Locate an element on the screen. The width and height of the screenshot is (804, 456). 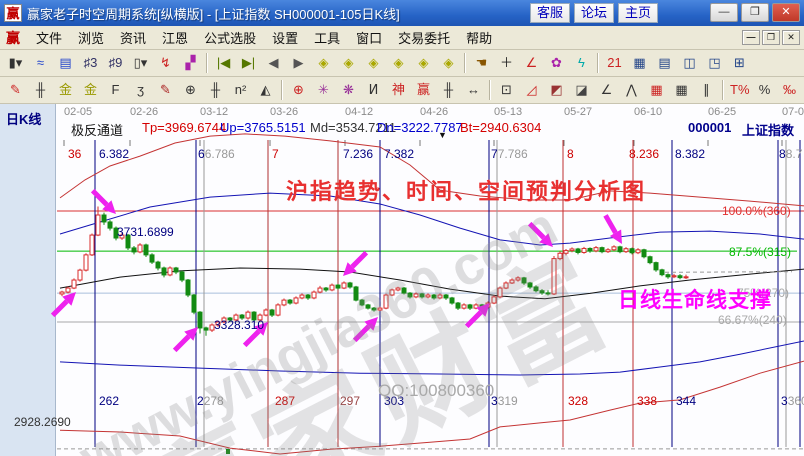
calculator-icon: ▦ is located at coordinates (639, 63).